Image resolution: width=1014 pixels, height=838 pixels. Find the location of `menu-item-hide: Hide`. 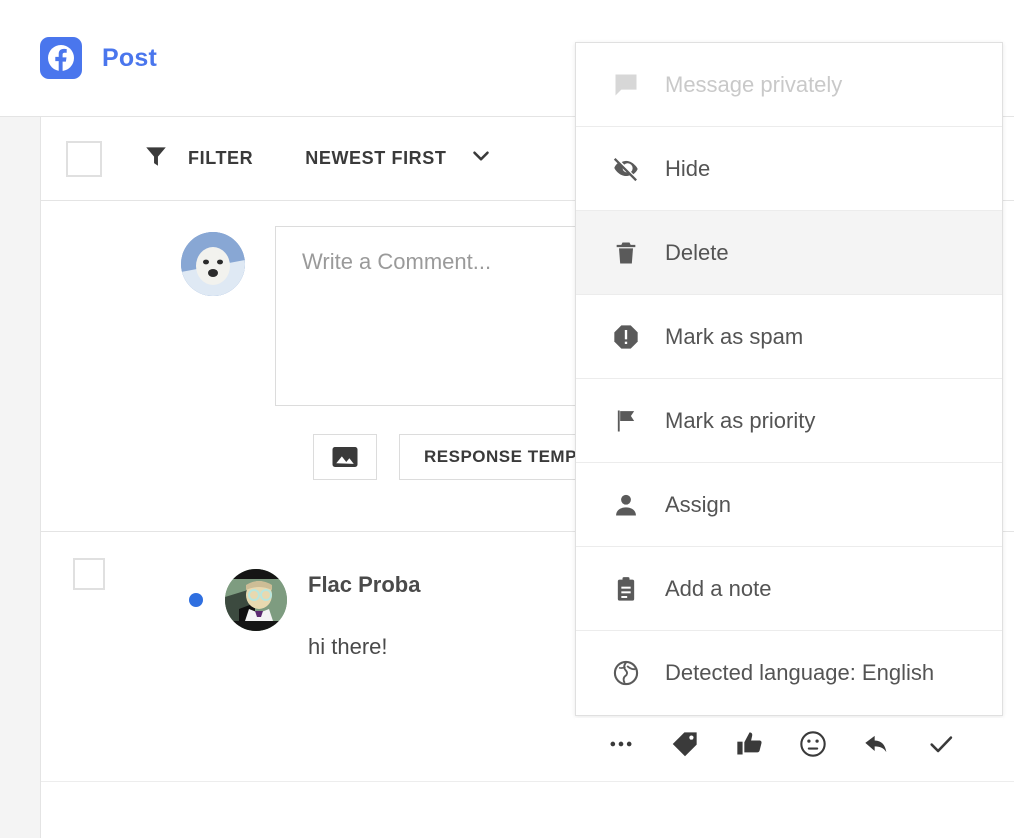

menu-item-hide: Hide is located at coordinates (789, 169).